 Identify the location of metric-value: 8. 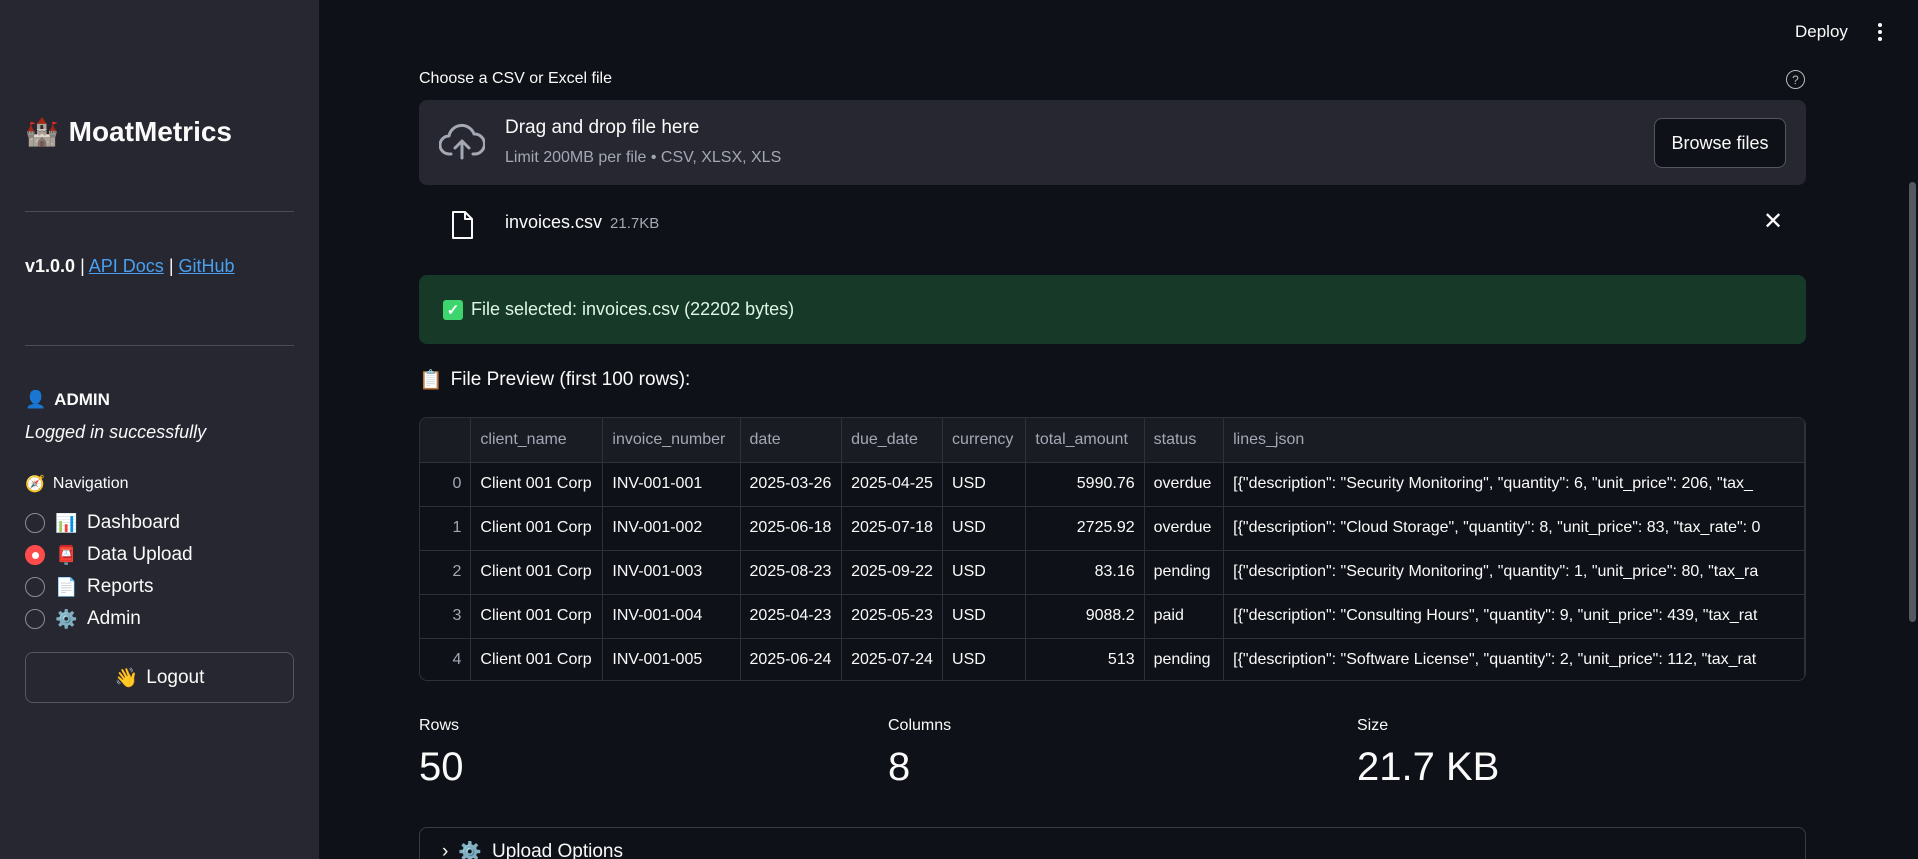
(899, 767).